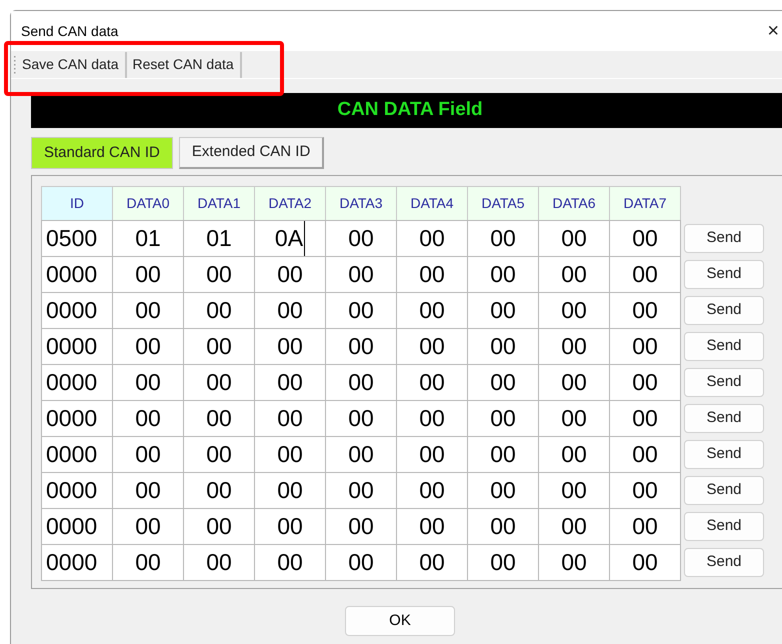 The height and width of the screenshot is (644, 782). I want to click on tab: Standard CAN ID, so click(102, 153).